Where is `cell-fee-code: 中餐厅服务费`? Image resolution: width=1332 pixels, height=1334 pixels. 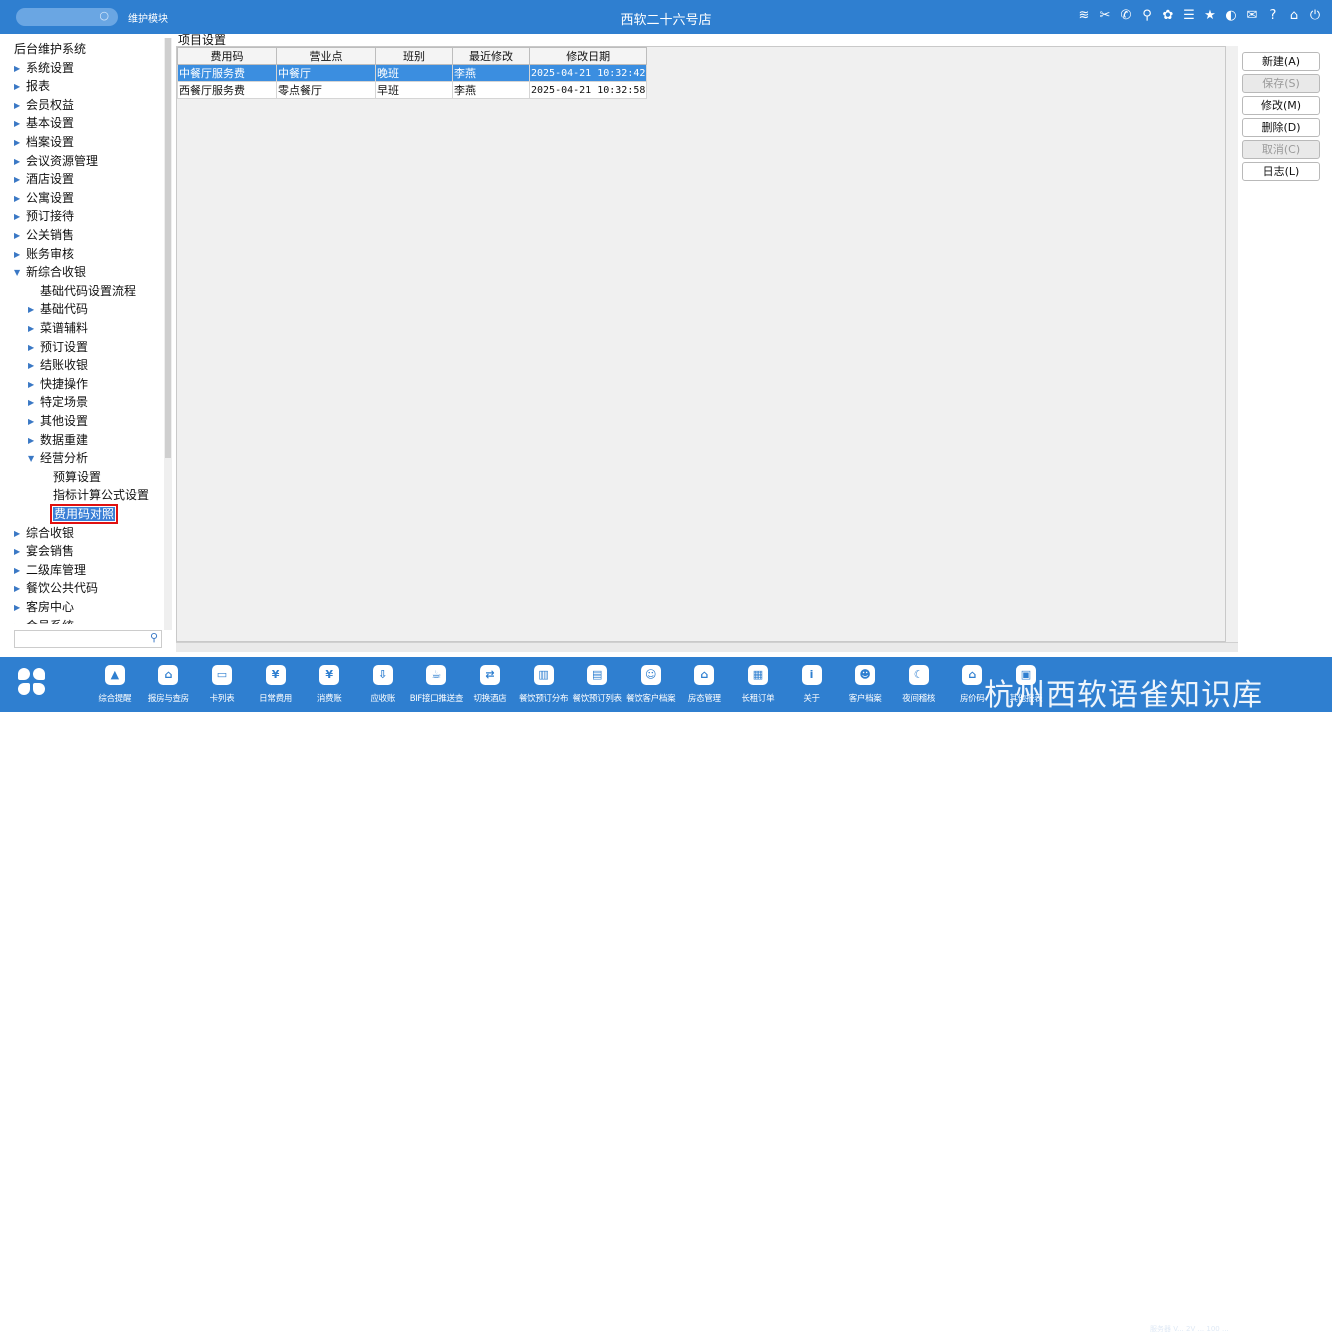 cell-fee-code: 中餐厅服务费 is located at coordinates (227, 73).